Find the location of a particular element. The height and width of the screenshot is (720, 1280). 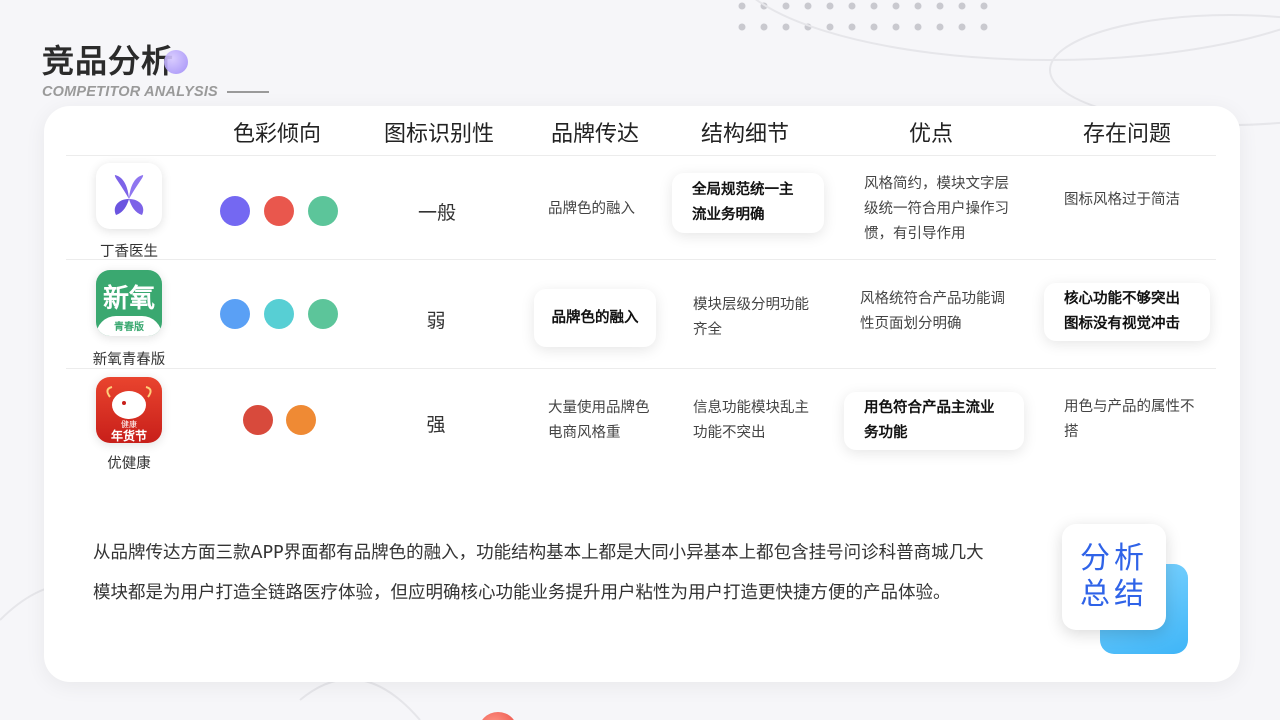

pros-highlight: 用色符合产品主流业务功能 is located at coordinates (934, 421).